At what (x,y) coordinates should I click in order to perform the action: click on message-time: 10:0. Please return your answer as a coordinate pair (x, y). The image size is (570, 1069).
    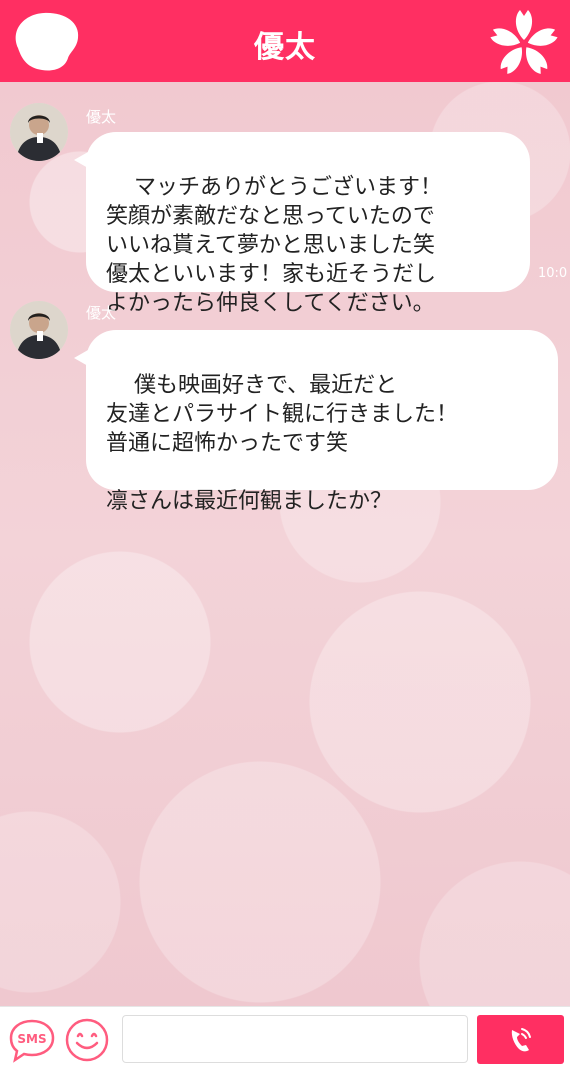
    Looking at the image, I should click on (553, 273).